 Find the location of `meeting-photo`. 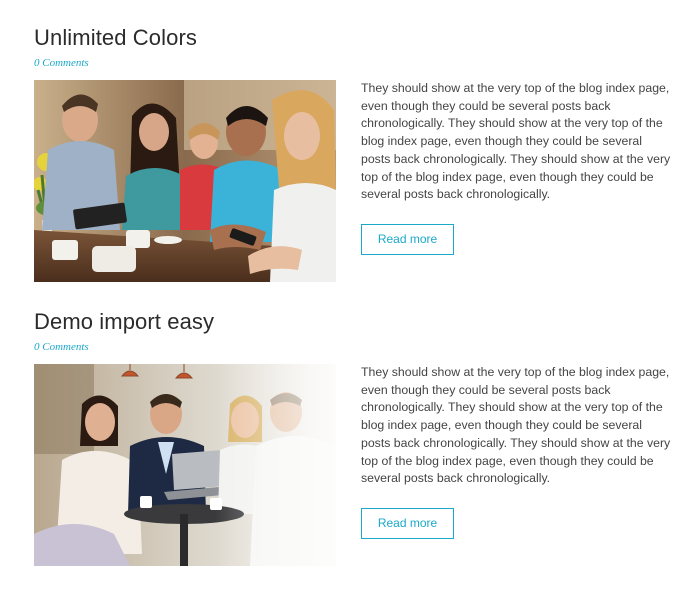

meeting-photo is located at coordinates (185, 465).